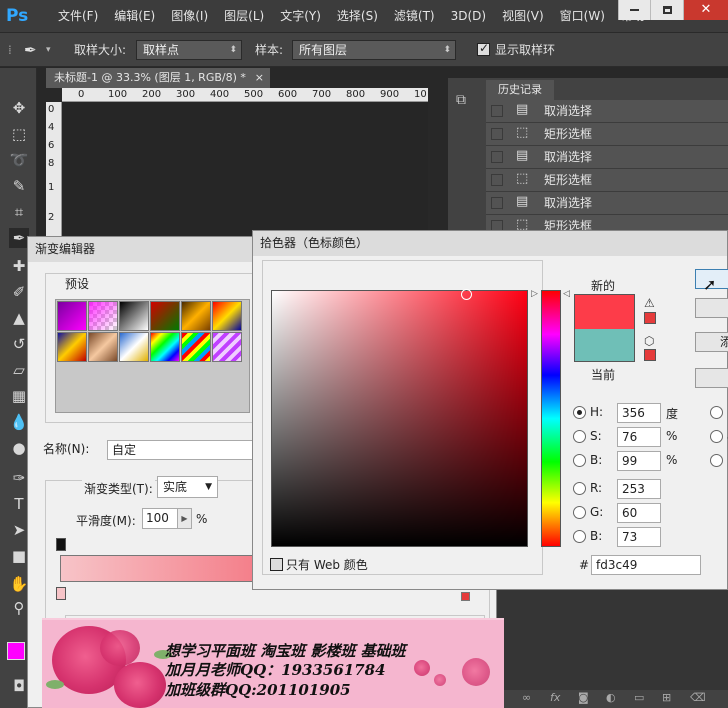  What do you see at coordinates (184, 518) in the screenshot?
I see `chevron-right-icon: ▶` at bounding box center [184, 518].